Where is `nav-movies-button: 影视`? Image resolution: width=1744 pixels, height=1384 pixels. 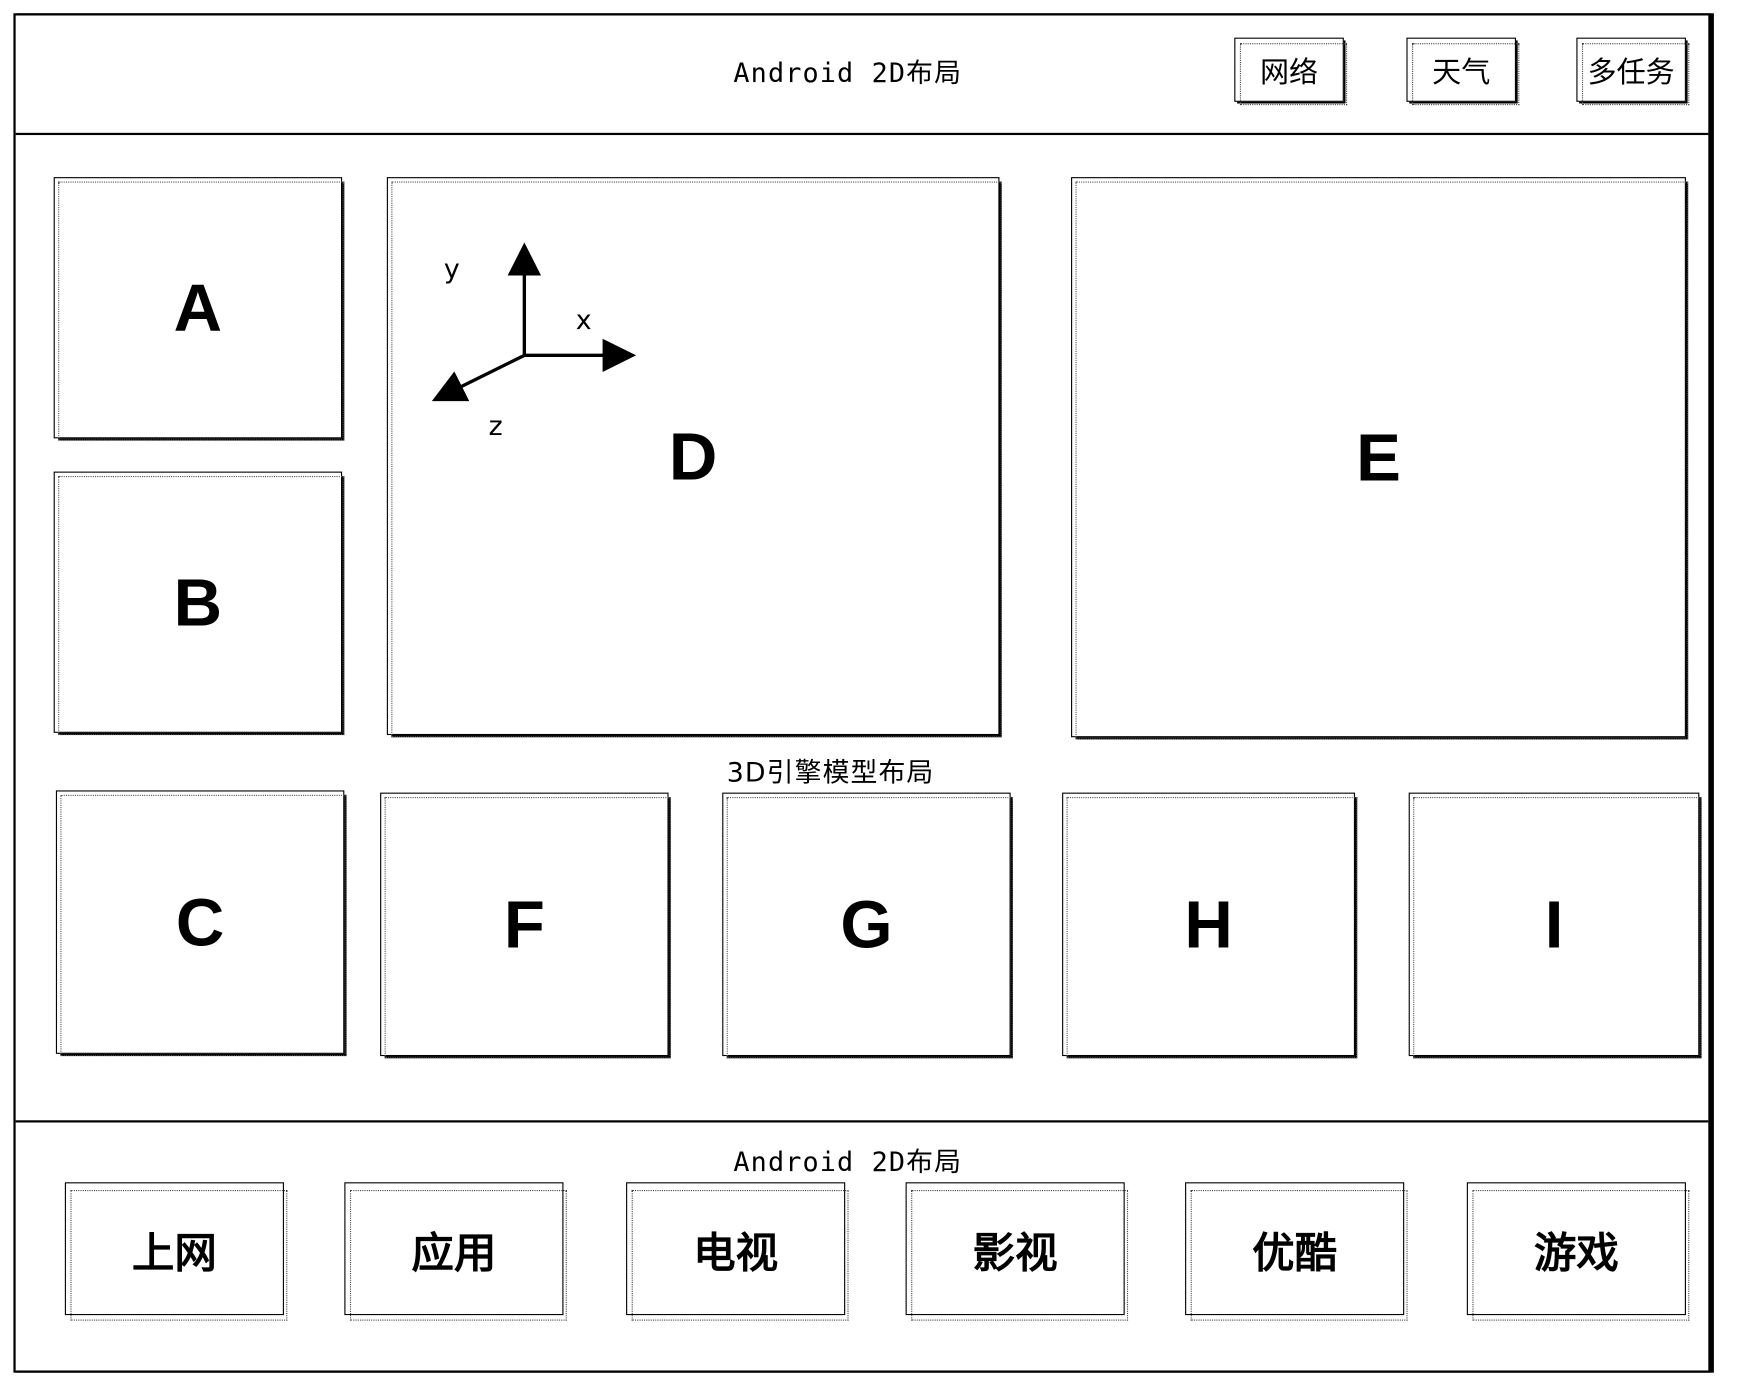 nav-movies-button: 影视 is located at coordinates (1017, 1251).